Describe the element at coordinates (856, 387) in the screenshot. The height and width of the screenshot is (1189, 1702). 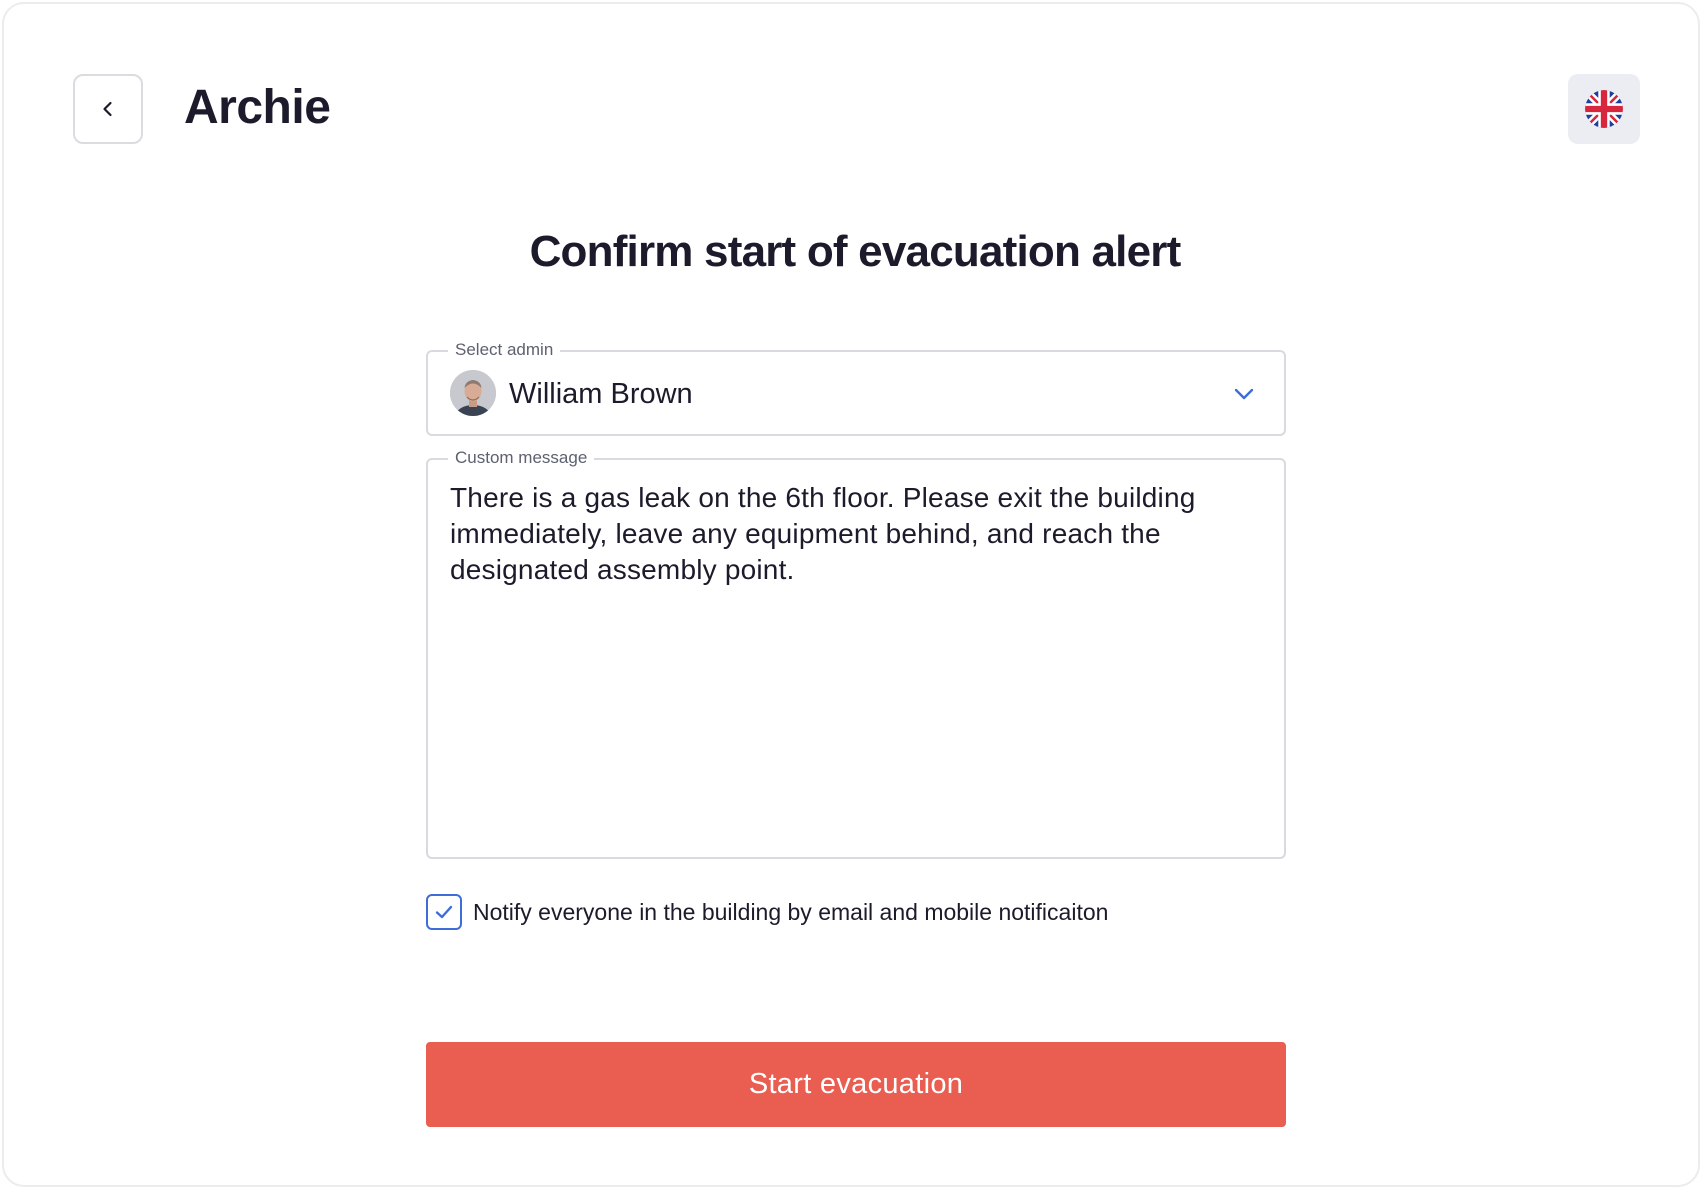
I see `admin-select: Select admin William Brown` at that location.